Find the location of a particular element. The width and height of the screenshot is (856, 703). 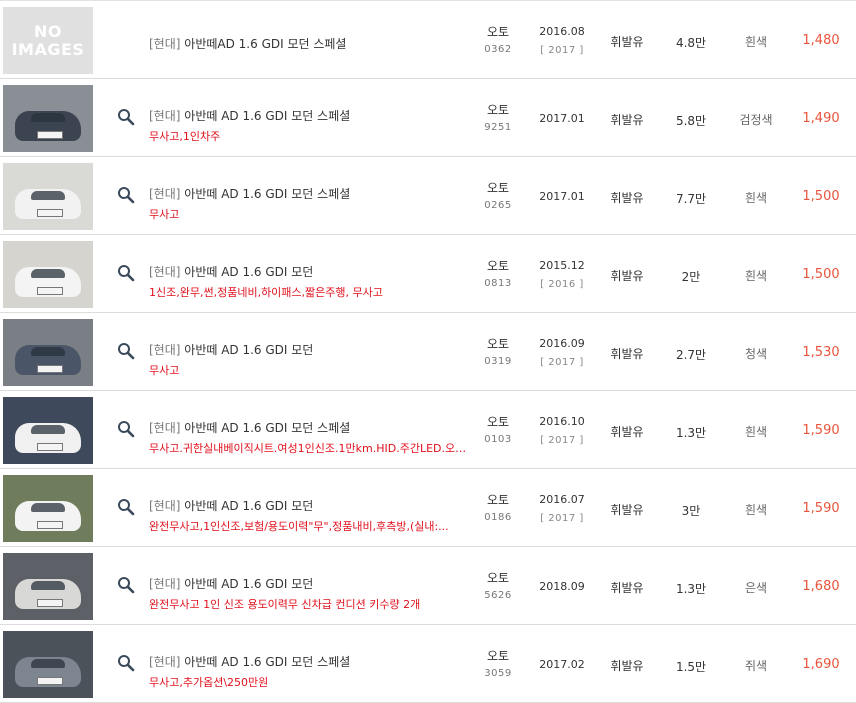

listing-code: 0362 is located at coordinates (498, 49).